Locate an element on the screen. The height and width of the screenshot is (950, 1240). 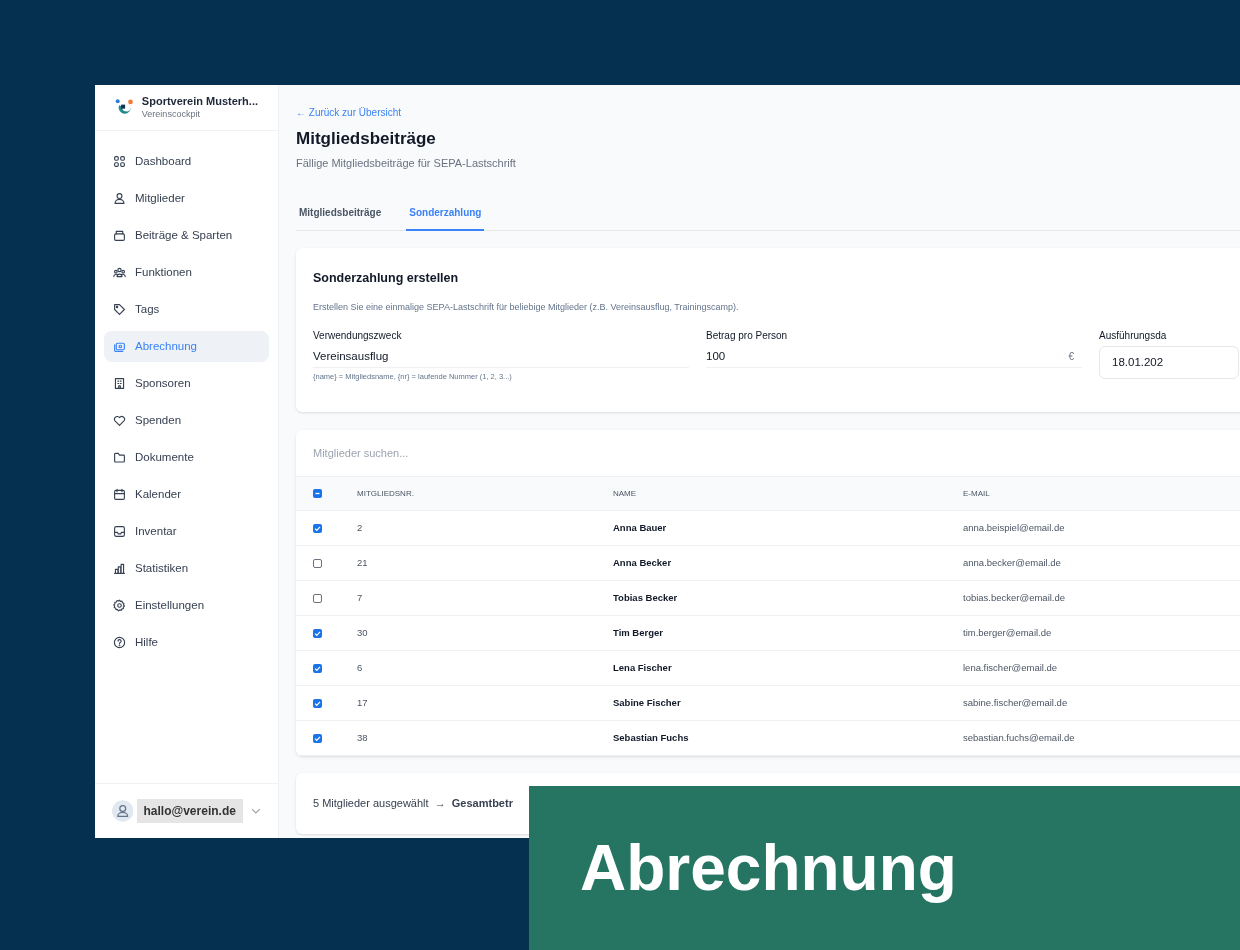
table-cell-text: tobias.becker@email.de is located at coordinates (1014, 597).